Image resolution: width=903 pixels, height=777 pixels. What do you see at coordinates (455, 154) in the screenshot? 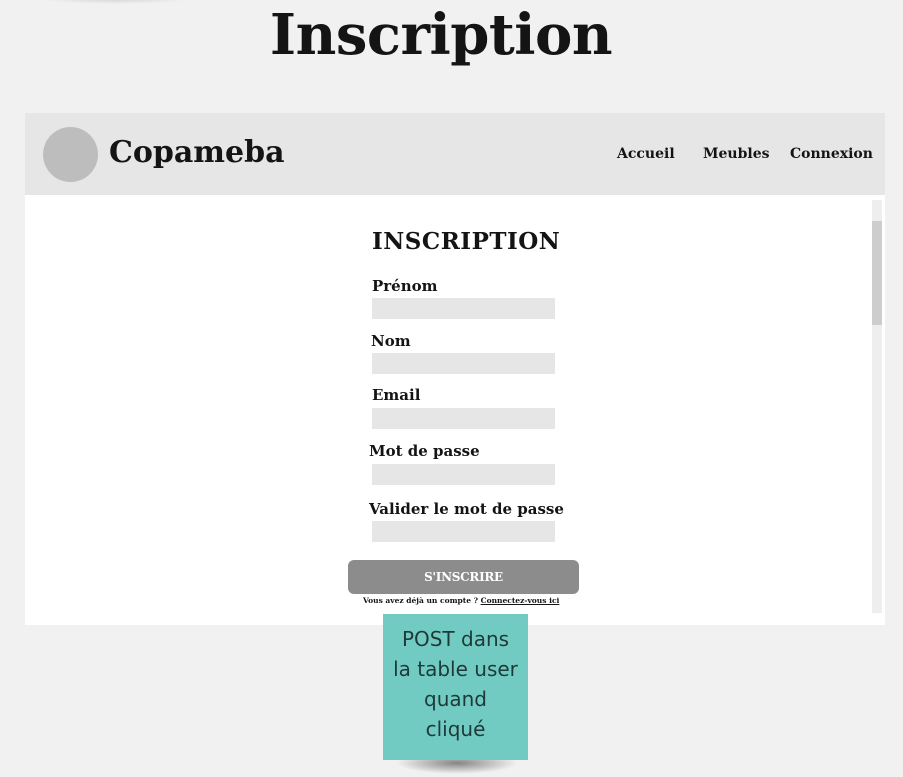
I see `navbar: Copameba Accueil Meubles Connexion` at bounding box center [455, 154].